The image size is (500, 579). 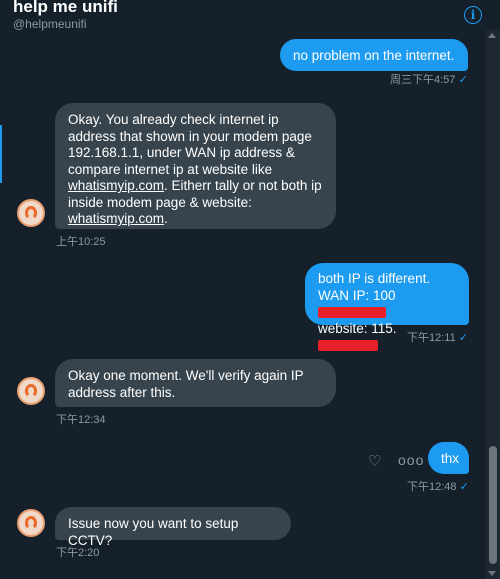 What do you see at coordinates (492, 573) in the screenshot?
I see `scroll-down-icon` at bounding box center [492, 573].